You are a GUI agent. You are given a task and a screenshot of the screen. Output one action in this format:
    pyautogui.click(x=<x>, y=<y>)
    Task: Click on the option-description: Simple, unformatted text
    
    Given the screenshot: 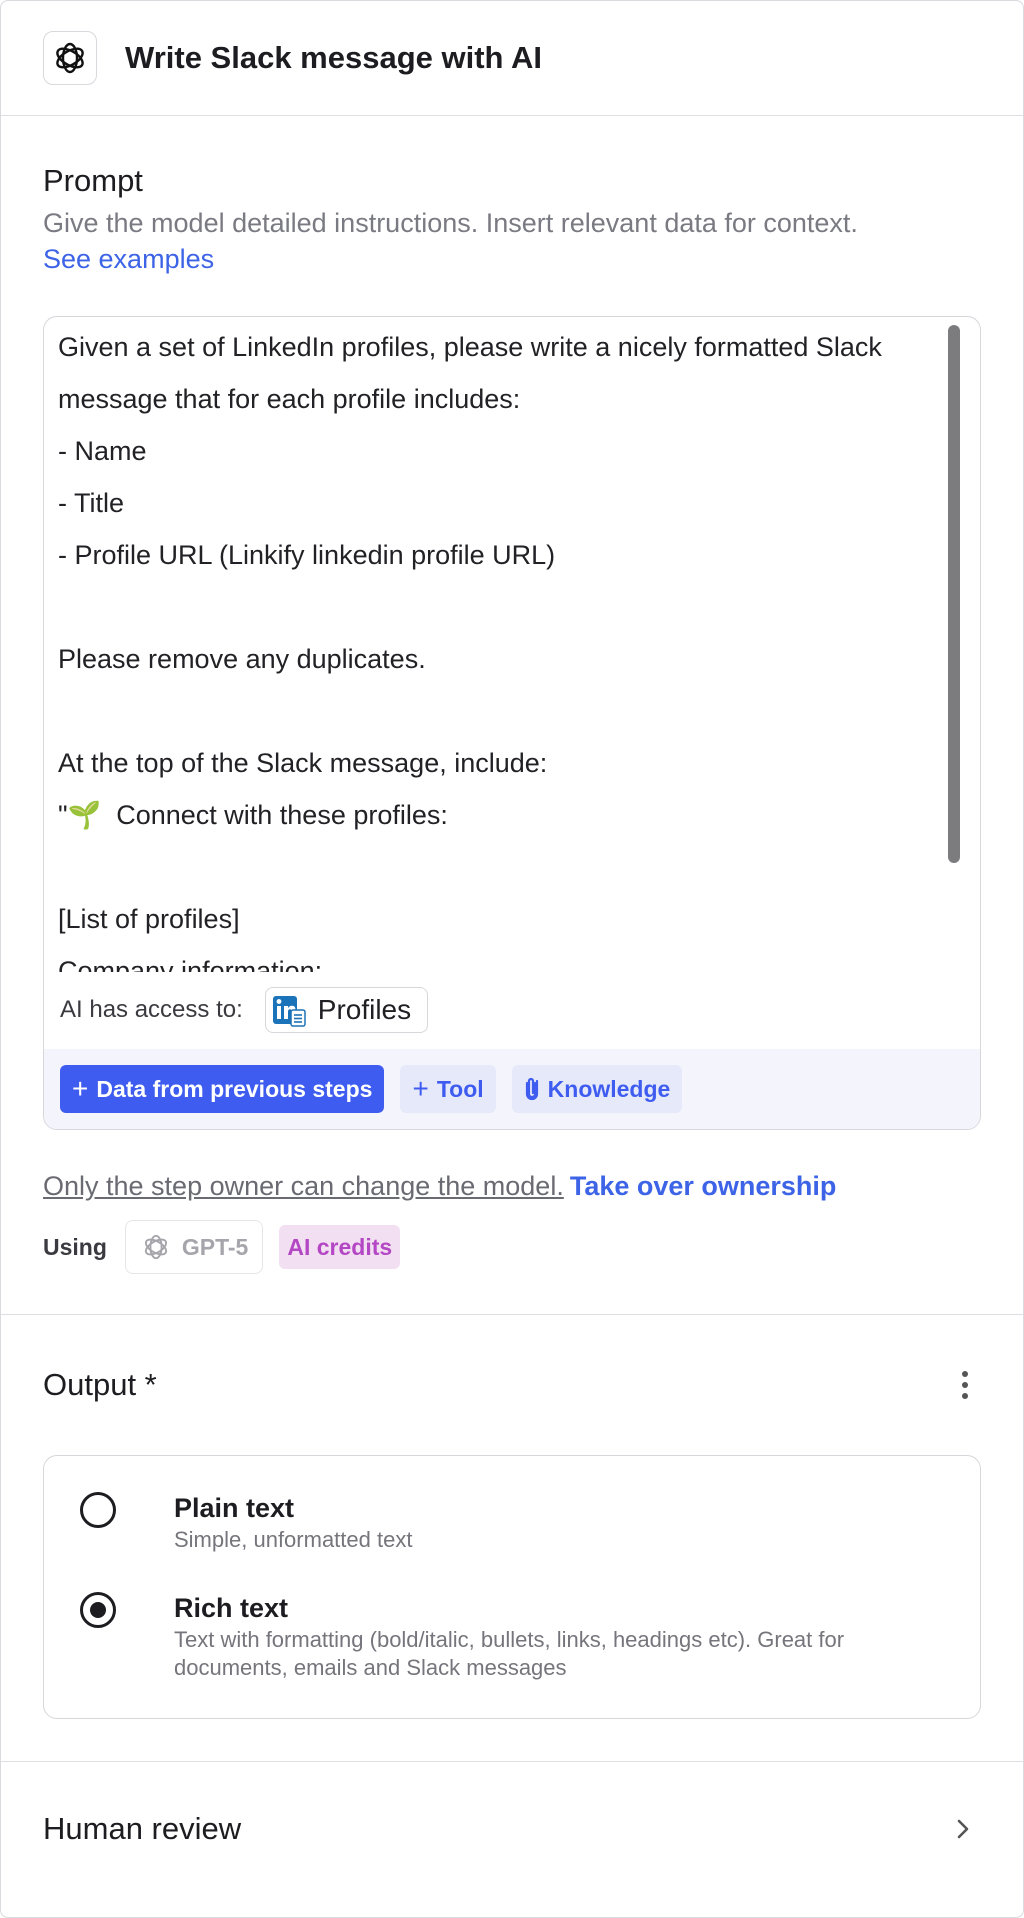 What is the action you would take?
    pyautogui.click(x=293, y=1539)
    